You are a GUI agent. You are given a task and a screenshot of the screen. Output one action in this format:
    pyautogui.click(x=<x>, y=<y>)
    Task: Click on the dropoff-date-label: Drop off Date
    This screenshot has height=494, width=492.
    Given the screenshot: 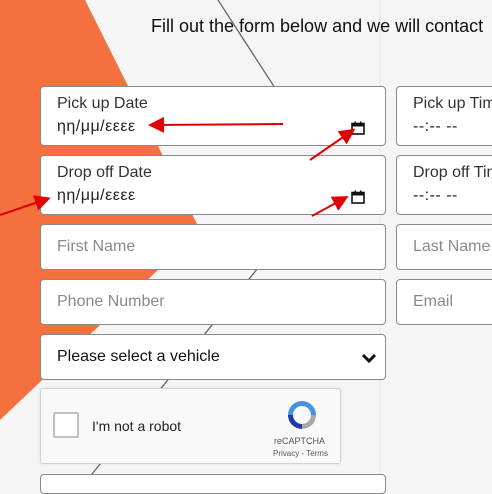 What is the action you would take?
    pyautogui.click(x=104, y=172)
    